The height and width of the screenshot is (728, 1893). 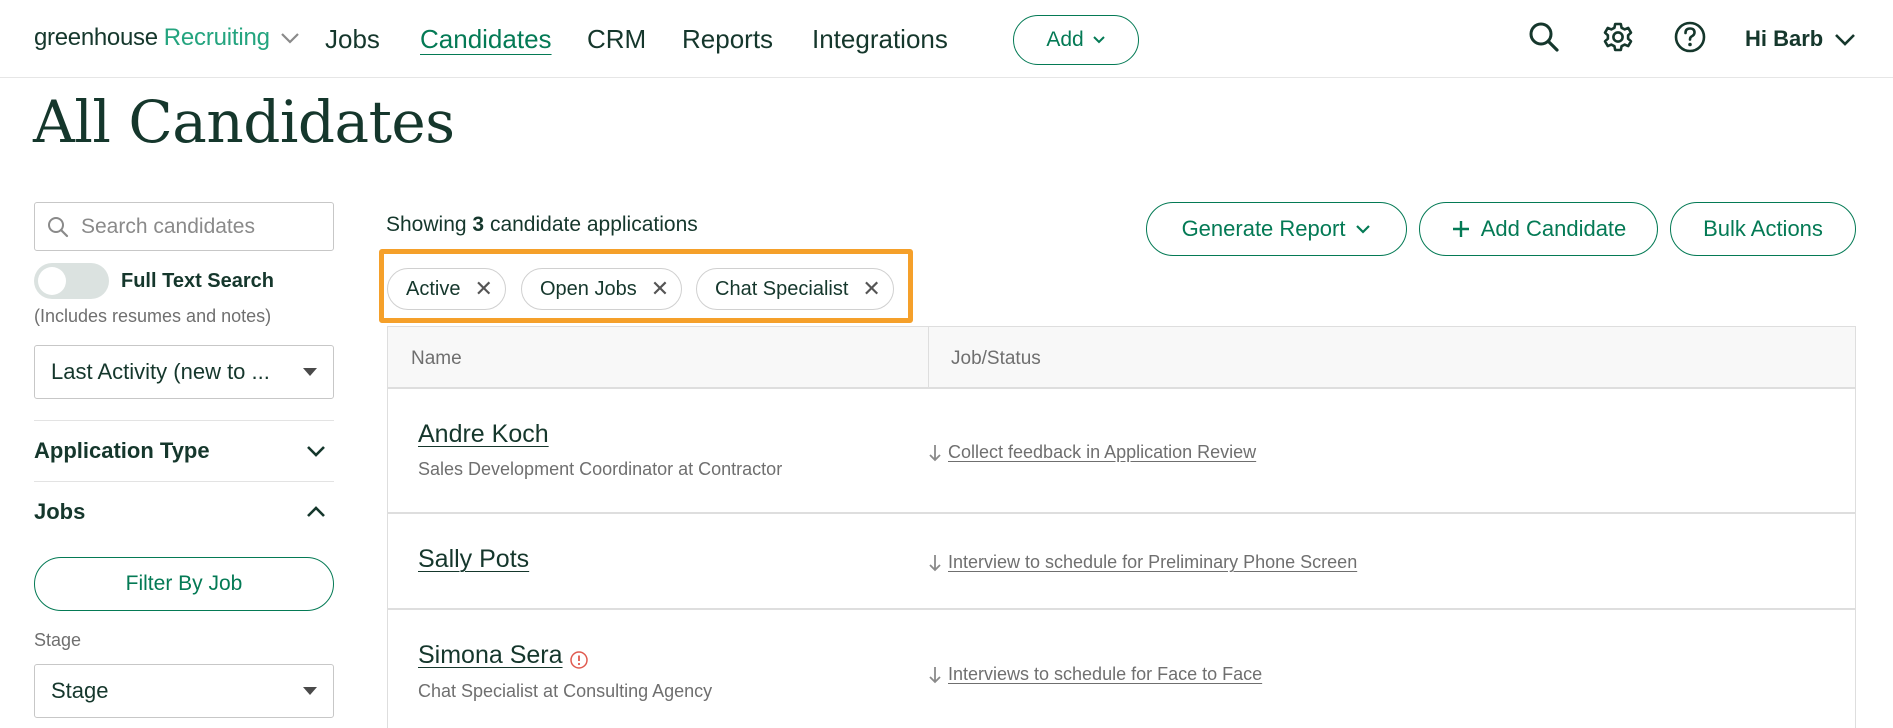 I want to click on column-header-job-status: Job/Status, so click(x=996, y=359).